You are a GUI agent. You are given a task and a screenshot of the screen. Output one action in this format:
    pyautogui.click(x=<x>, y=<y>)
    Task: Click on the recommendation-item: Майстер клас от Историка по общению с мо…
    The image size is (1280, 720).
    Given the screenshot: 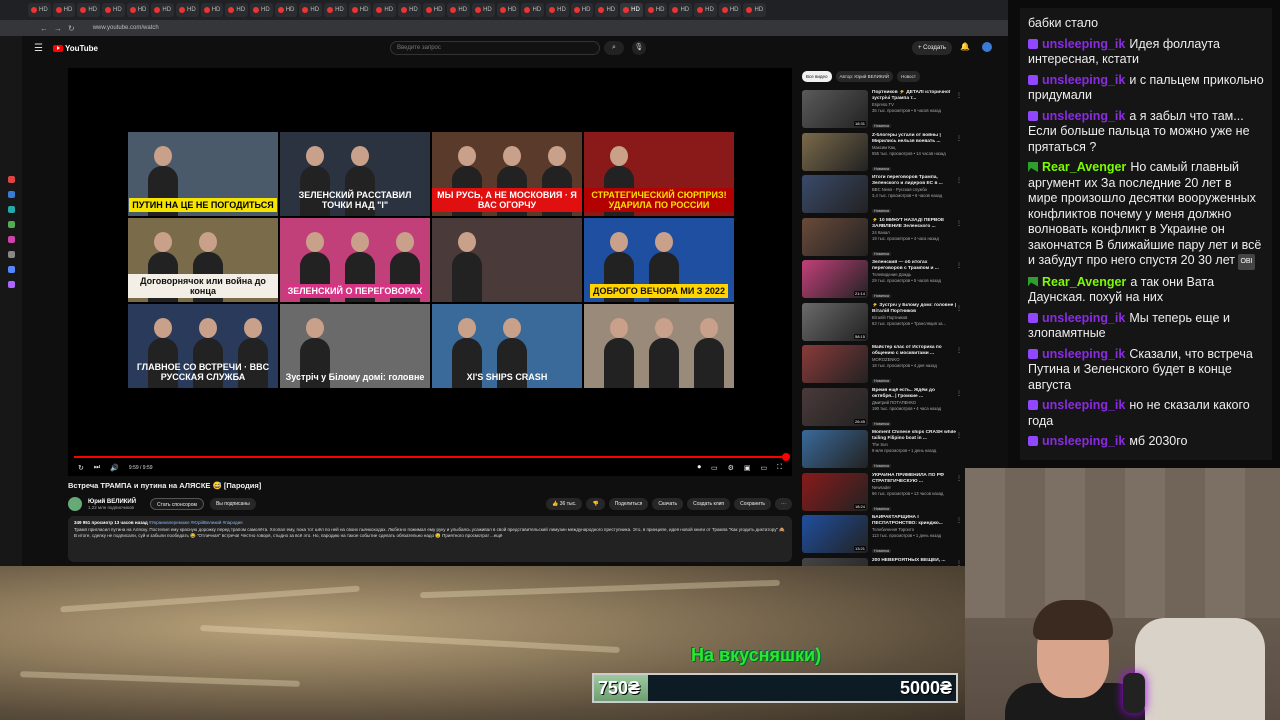 What is the action you would take?
    pyautogui.click(x=882, y=366)
    